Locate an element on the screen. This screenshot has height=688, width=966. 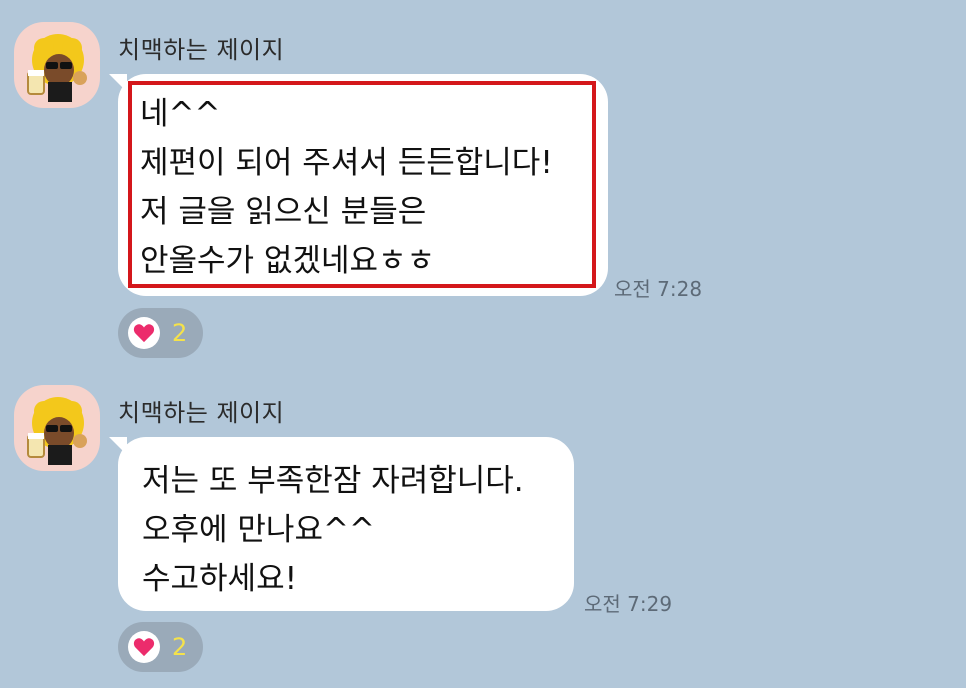
message-line: 저 글을 읽으신 분들은 is located at coordinates (283, 212).